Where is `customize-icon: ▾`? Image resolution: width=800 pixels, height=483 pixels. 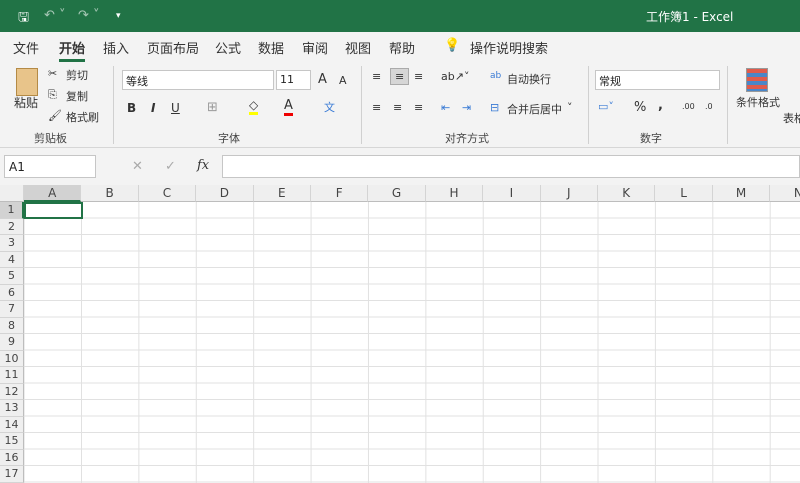 customize-icon: ▾ is located at coordinates (118, 16).